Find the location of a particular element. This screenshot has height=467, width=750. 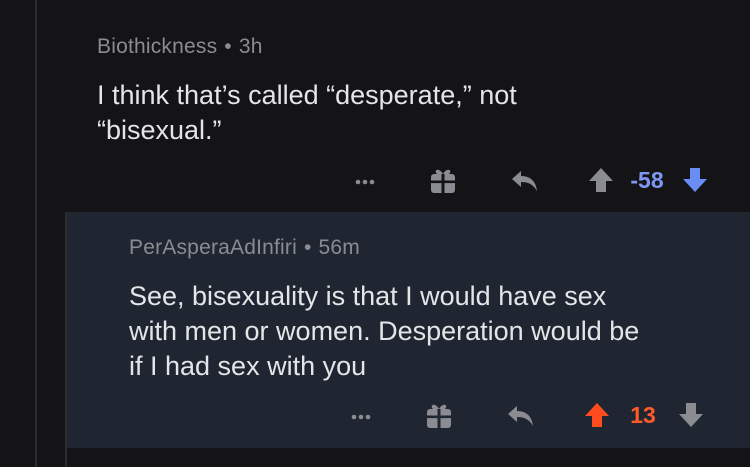

comment-body-line: with men or women. Desperation would be is located at coordinates (384, 331).